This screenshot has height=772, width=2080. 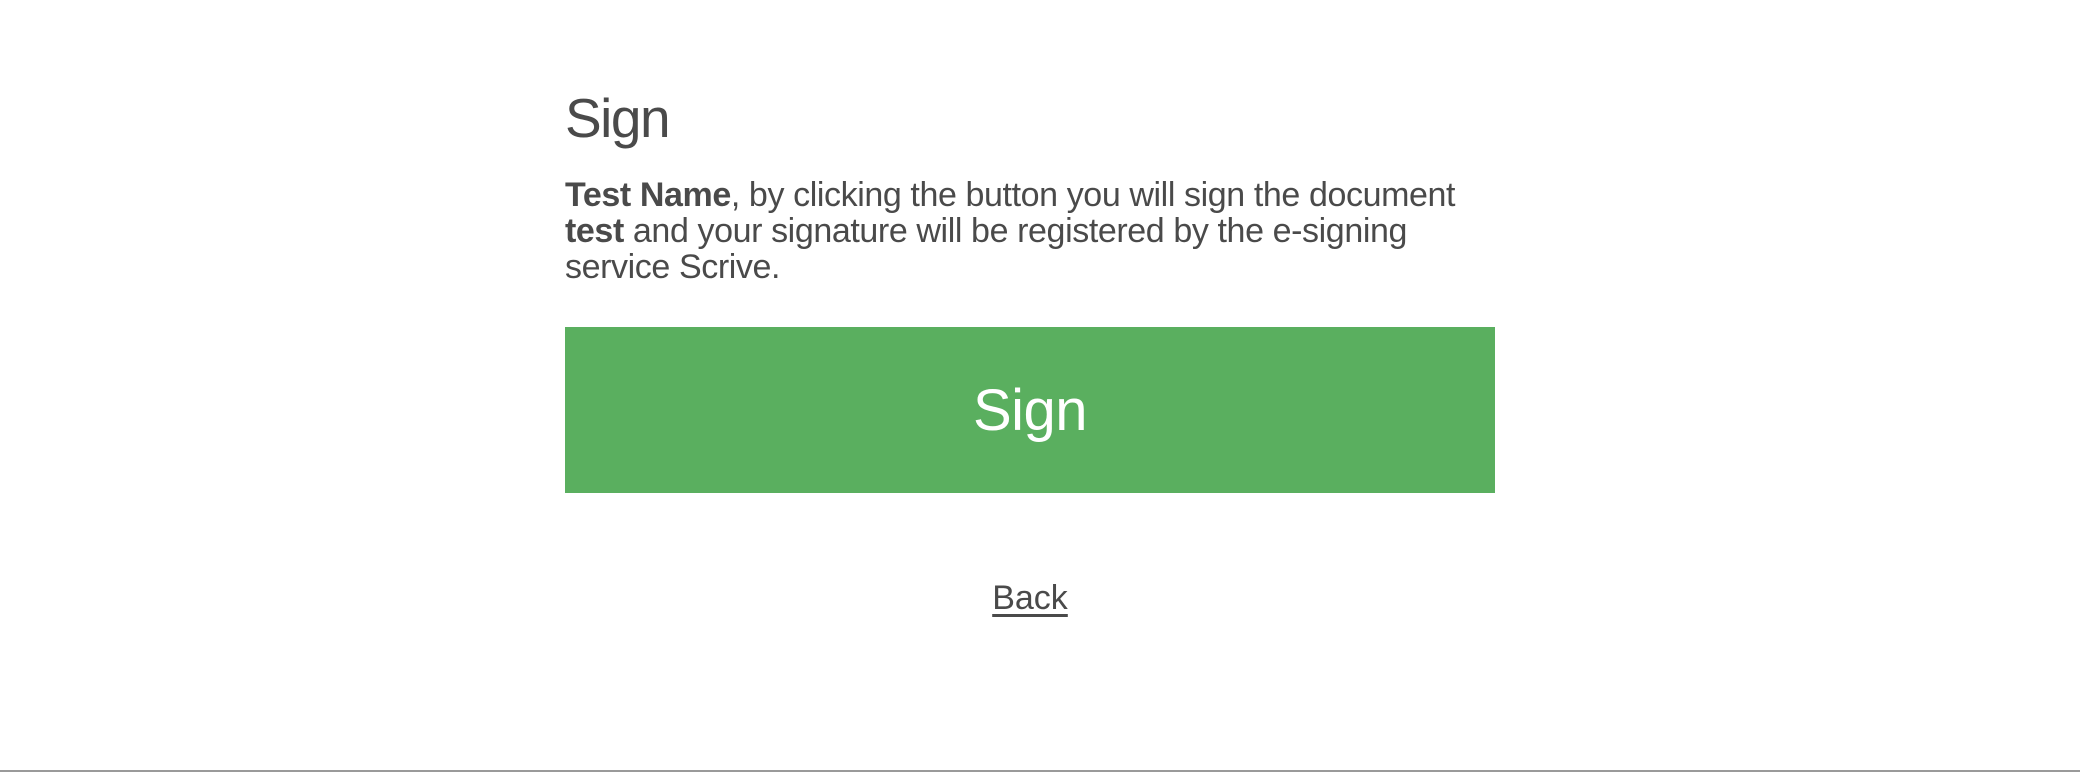 I want to click on sign-button: Sign, so click(x=1030, y=410).